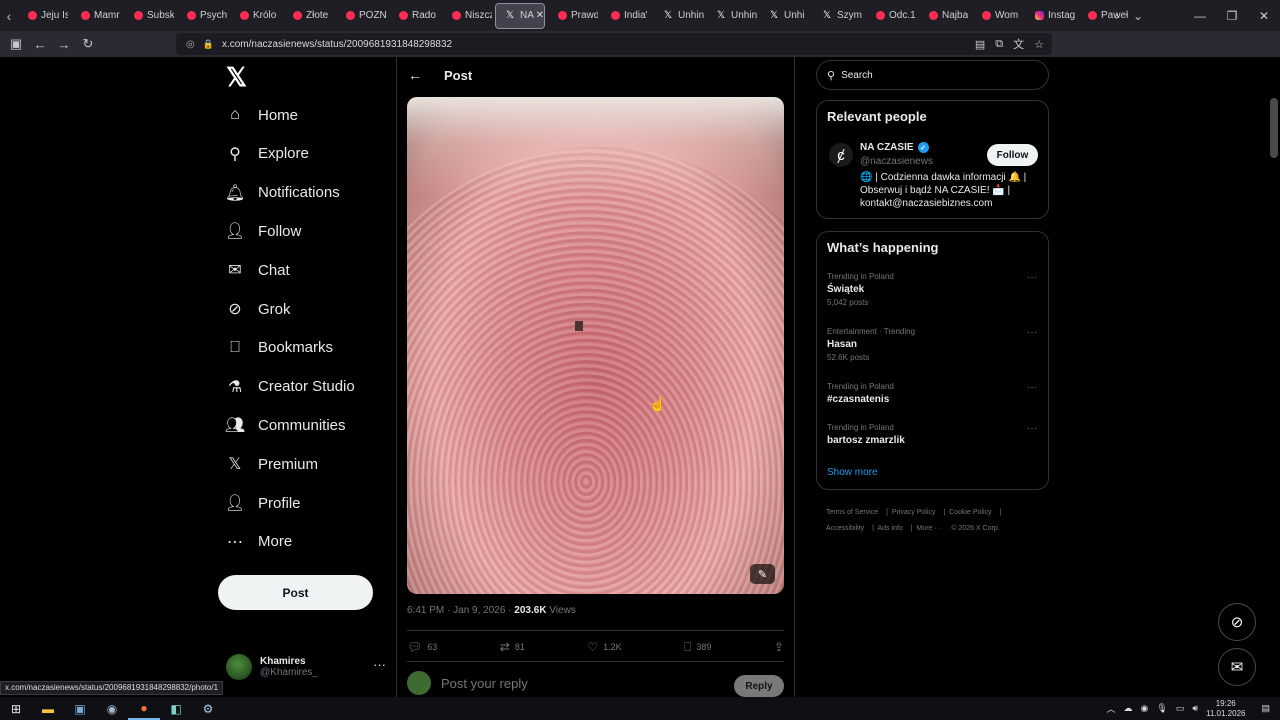 Image resolution: width=1280 pixels, height=720 pixels. What do you see at coordinates (697, 647) in the screenshot?
I see `bookmark-action: ⎕ 389` at bounding box center [697, 647].